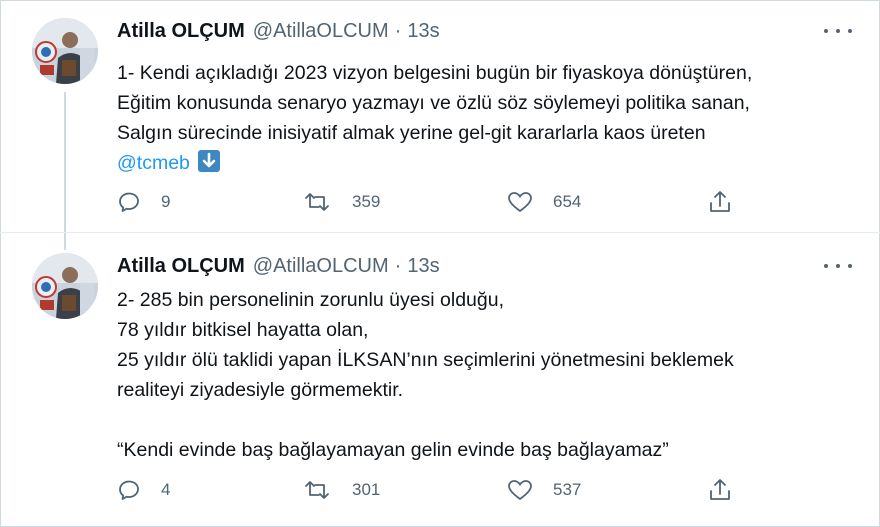 The height and width of the screenshot is (527, 880). What do you see at coordinates (366, 489) in the screenshot?
I see `retweet-count: 301` at bounding box center [366, 489].